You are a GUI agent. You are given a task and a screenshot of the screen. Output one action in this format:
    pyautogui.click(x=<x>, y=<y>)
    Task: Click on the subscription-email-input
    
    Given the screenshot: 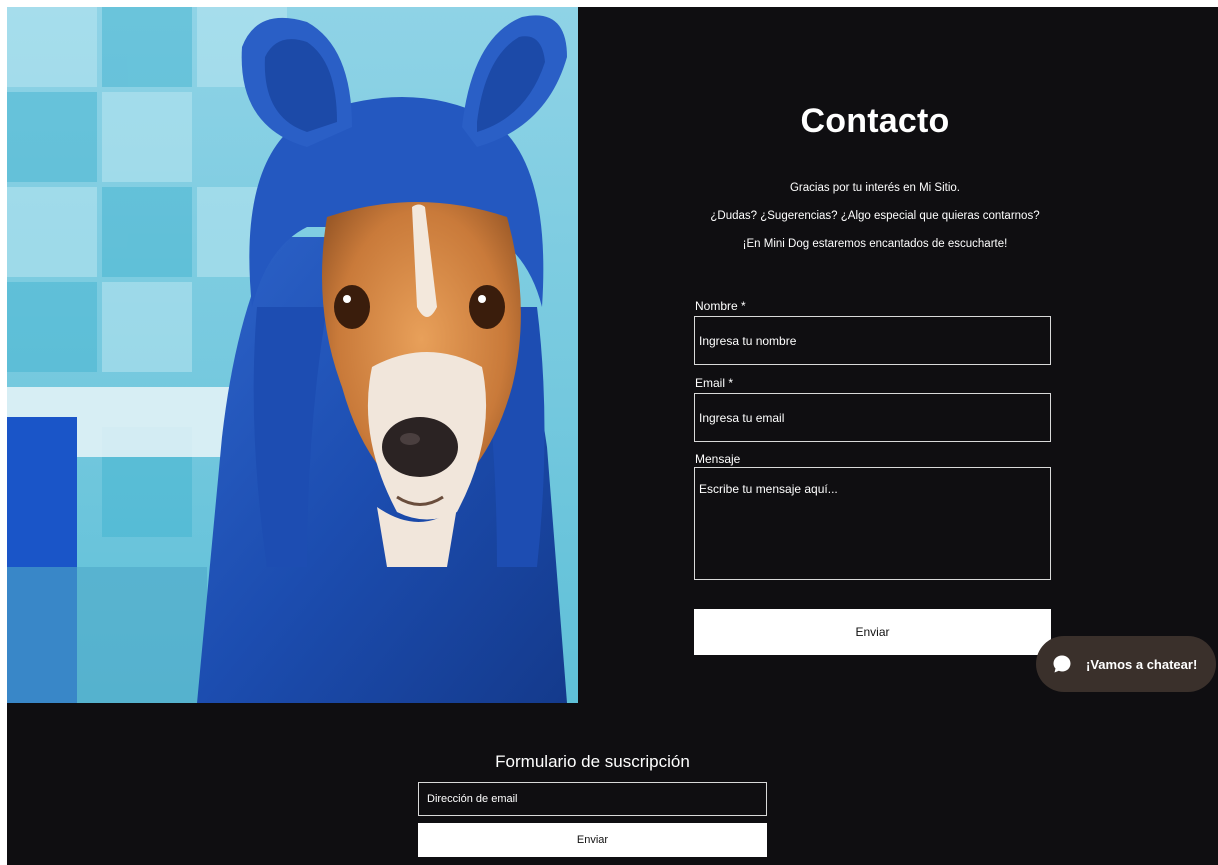 What is the action you would take?
    pyautogui.click(x=592, y=799)
    